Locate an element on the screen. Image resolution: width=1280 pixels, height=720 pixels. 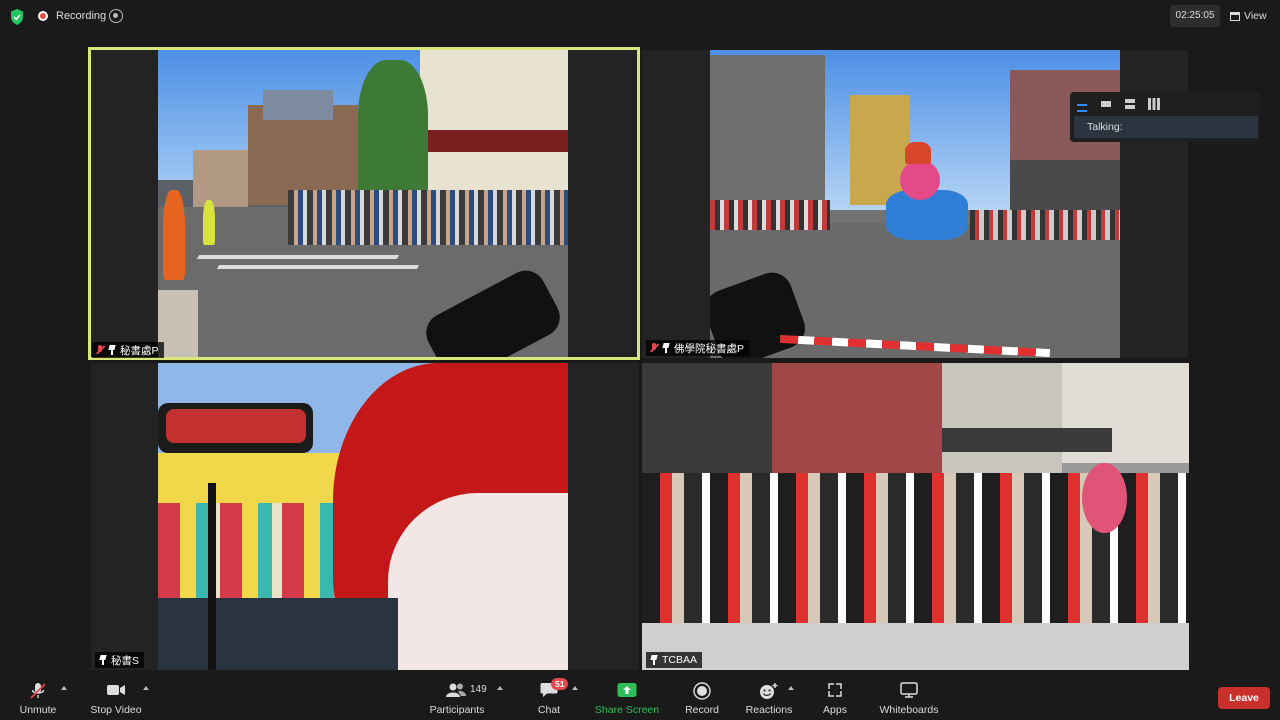
reactions-label: Reactions is located at coordinates (769, 710).